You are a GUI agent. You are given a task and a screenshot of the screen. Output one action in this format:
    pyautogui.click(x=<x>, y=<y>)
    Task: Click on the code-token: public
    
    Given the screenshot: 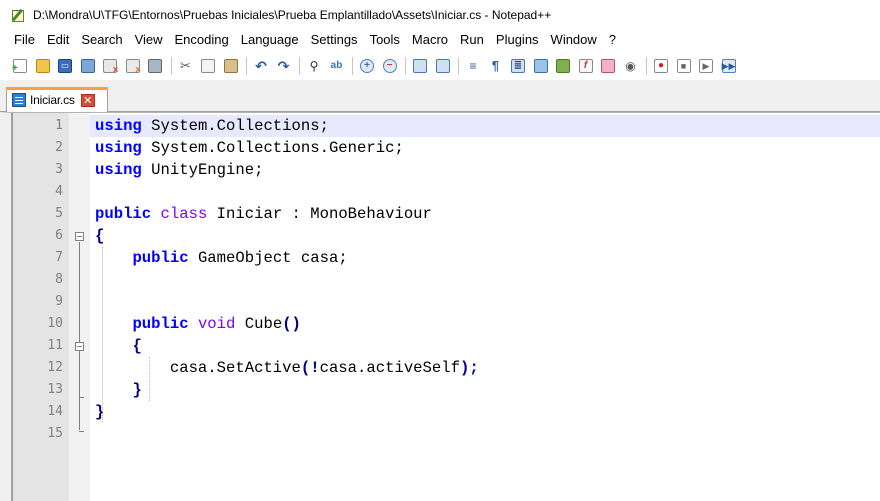 What is the action you would take?
    pyautogui.click(x=123, y=214)
    